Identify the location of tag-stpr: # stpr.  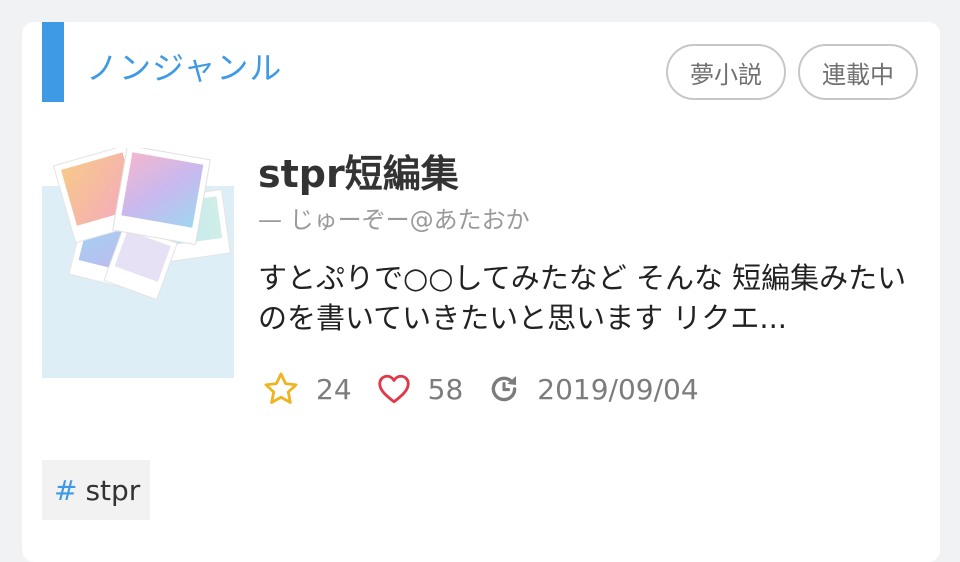
(96, 490).